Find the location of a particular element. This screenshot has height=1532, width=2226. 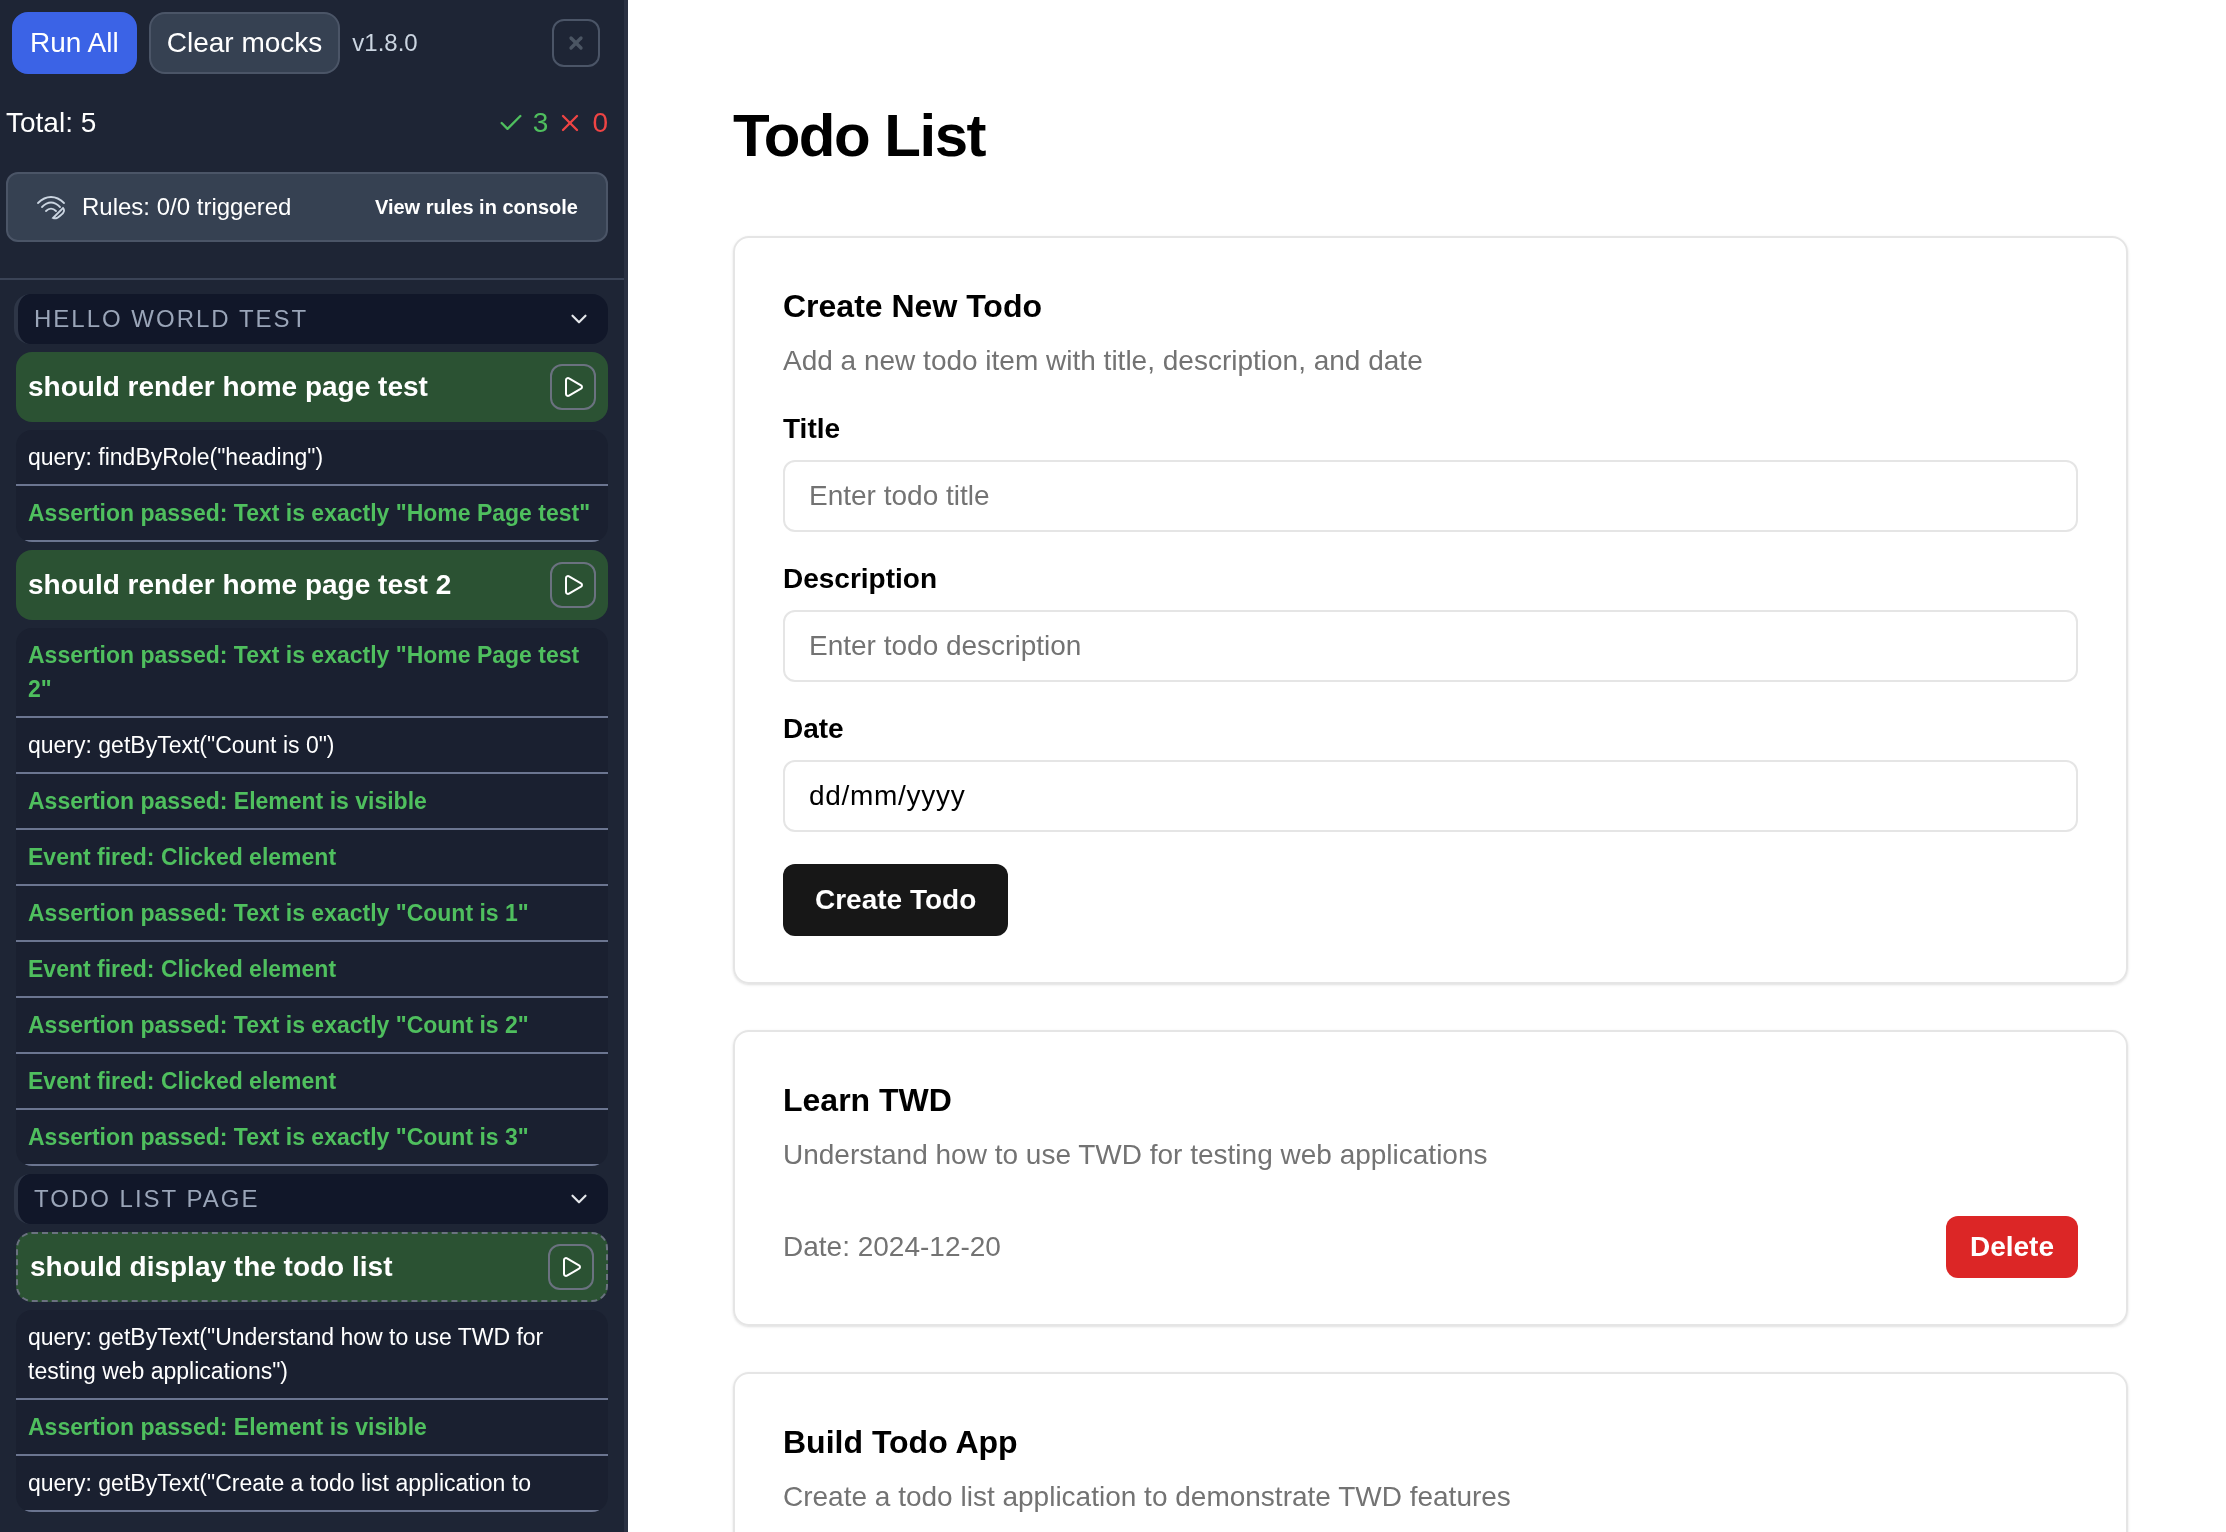

log-step: query: findByRole("heading") is located at coordinates (312, 458).